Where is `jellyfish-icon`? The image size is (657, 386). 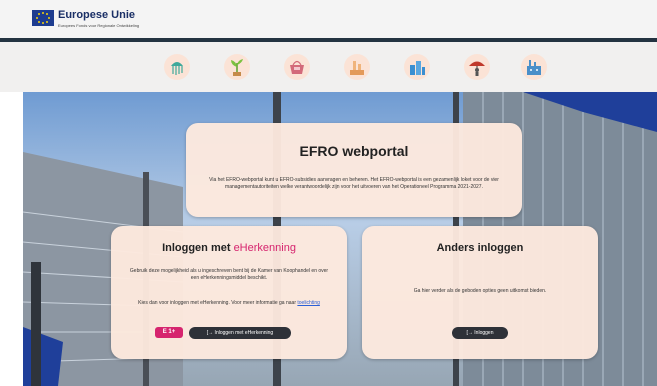 jellyfish-icon is located at coordinates (177, 67).